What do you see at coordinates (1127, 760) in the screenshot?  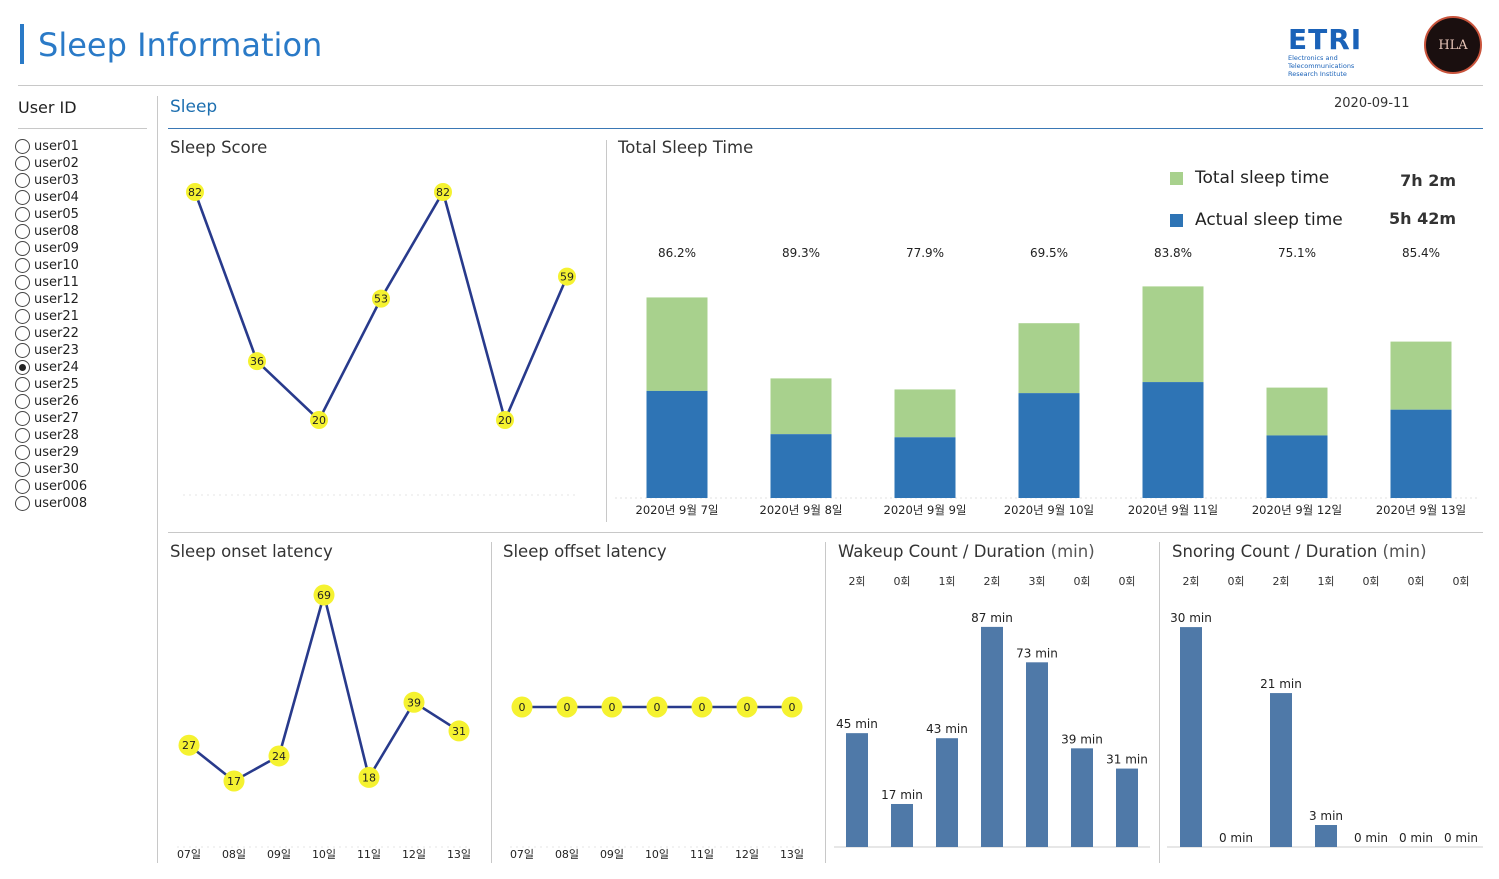 I see `value-label: 31 min` at bounding box center [1127, 760].